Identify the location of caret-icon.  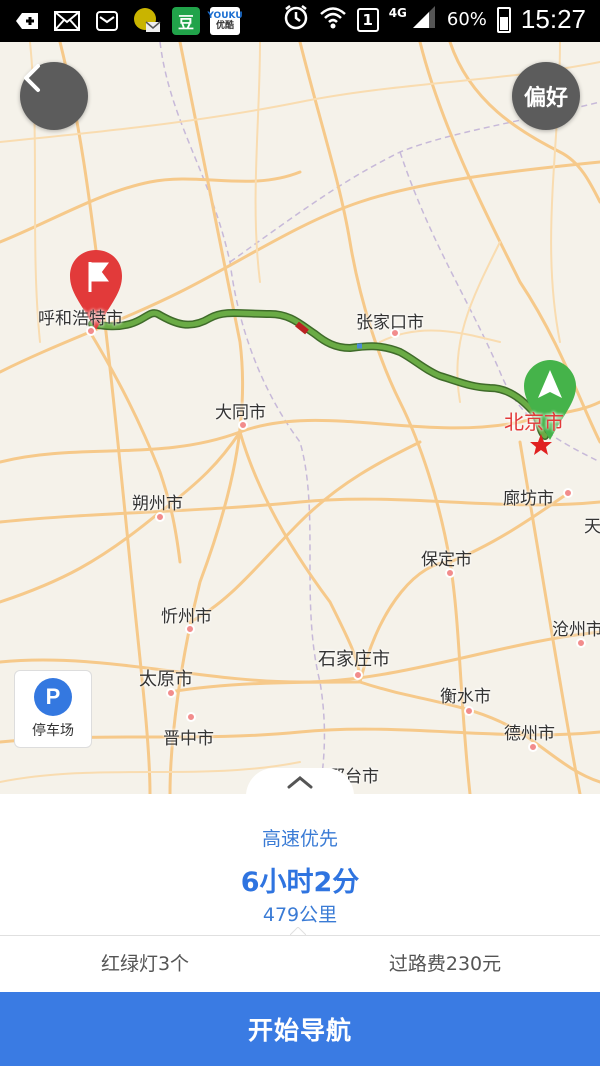
(298, 931).